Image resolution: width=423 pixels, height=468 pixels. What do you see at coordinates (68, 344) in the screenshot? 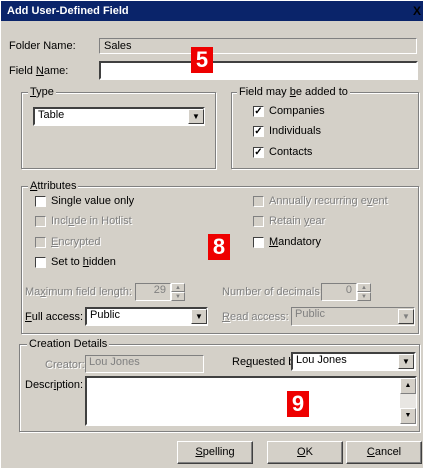
I see `creation-details-title: Creation Details` at bounding box center [68, 344].